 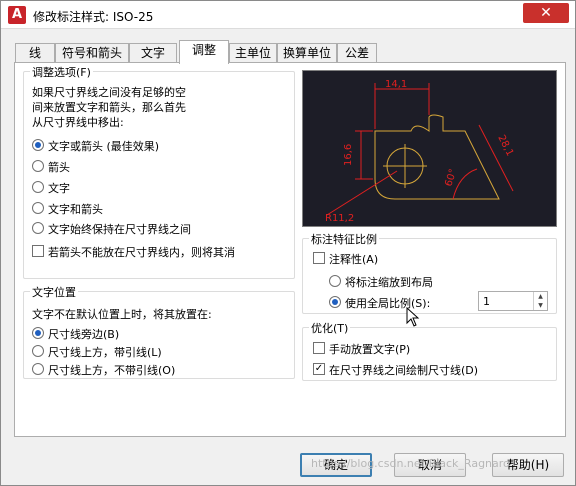 I want to click on manual-place-text-checkbox, so click(x=319, y=348).